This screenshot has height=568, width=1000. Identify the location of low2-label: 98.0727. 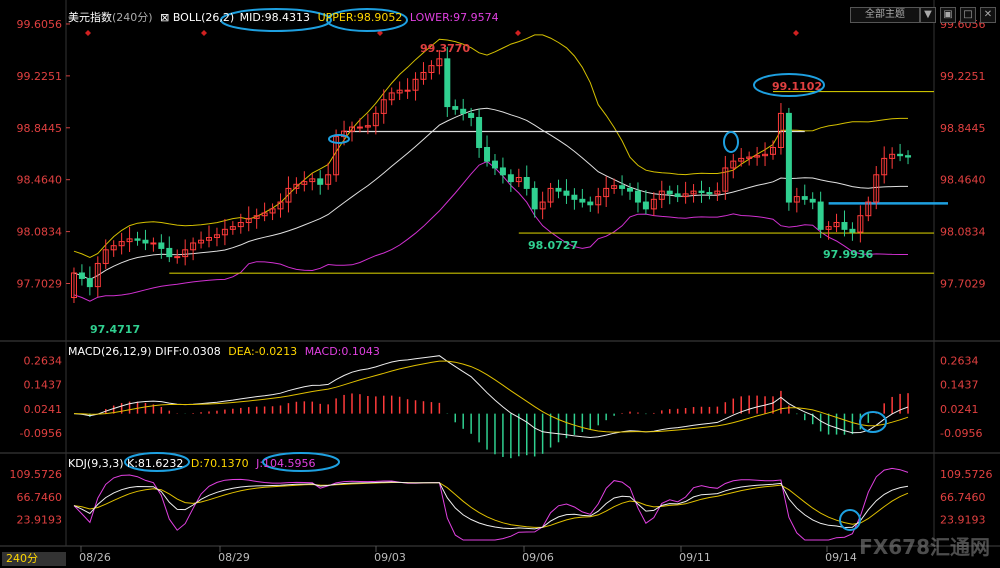
(553, 245).